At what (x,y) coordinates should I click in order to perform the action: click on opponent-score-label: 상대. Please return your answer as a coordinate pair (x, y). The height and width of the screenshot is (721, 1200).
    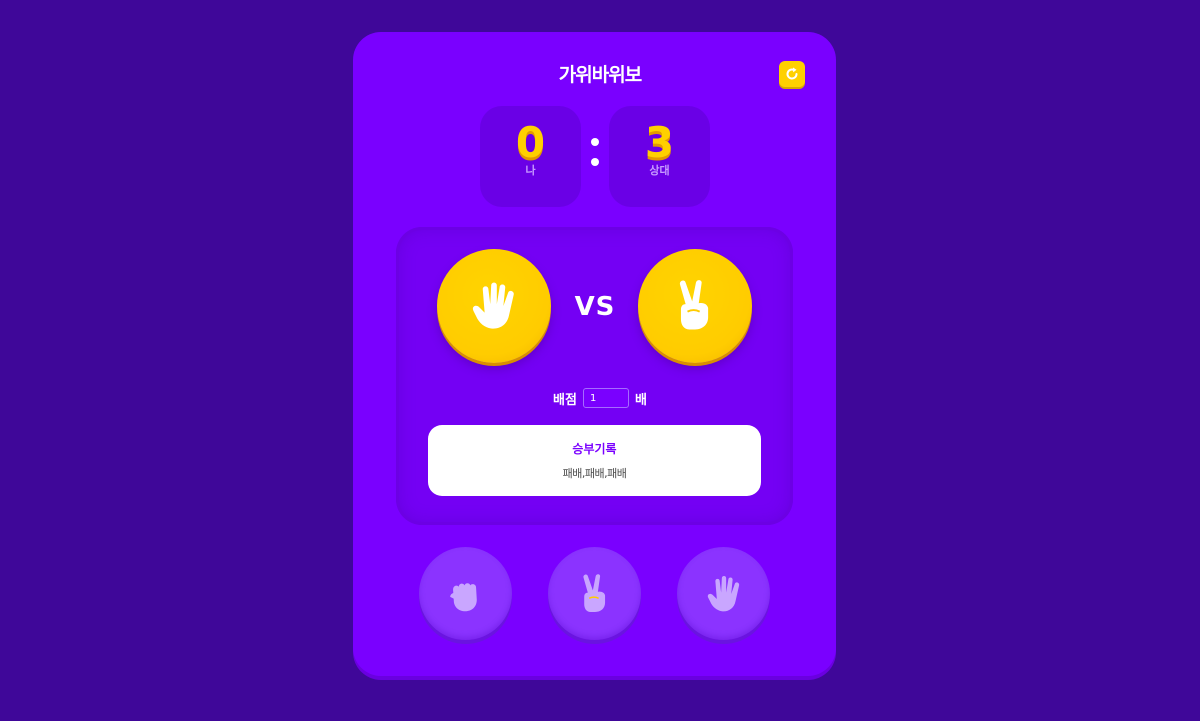
    Looking at the image, I should click on (659, 170).